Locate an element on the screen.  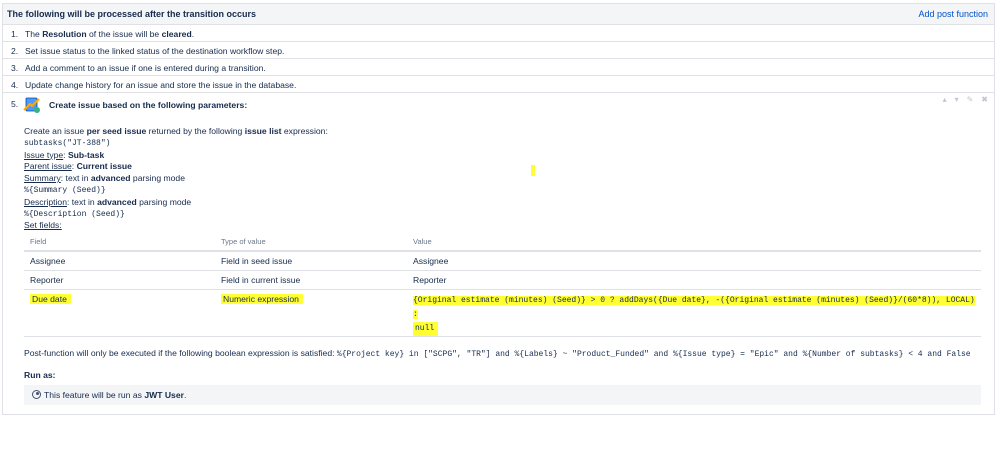
type-cell: Field in current issue is located at coordinates (311, 280).